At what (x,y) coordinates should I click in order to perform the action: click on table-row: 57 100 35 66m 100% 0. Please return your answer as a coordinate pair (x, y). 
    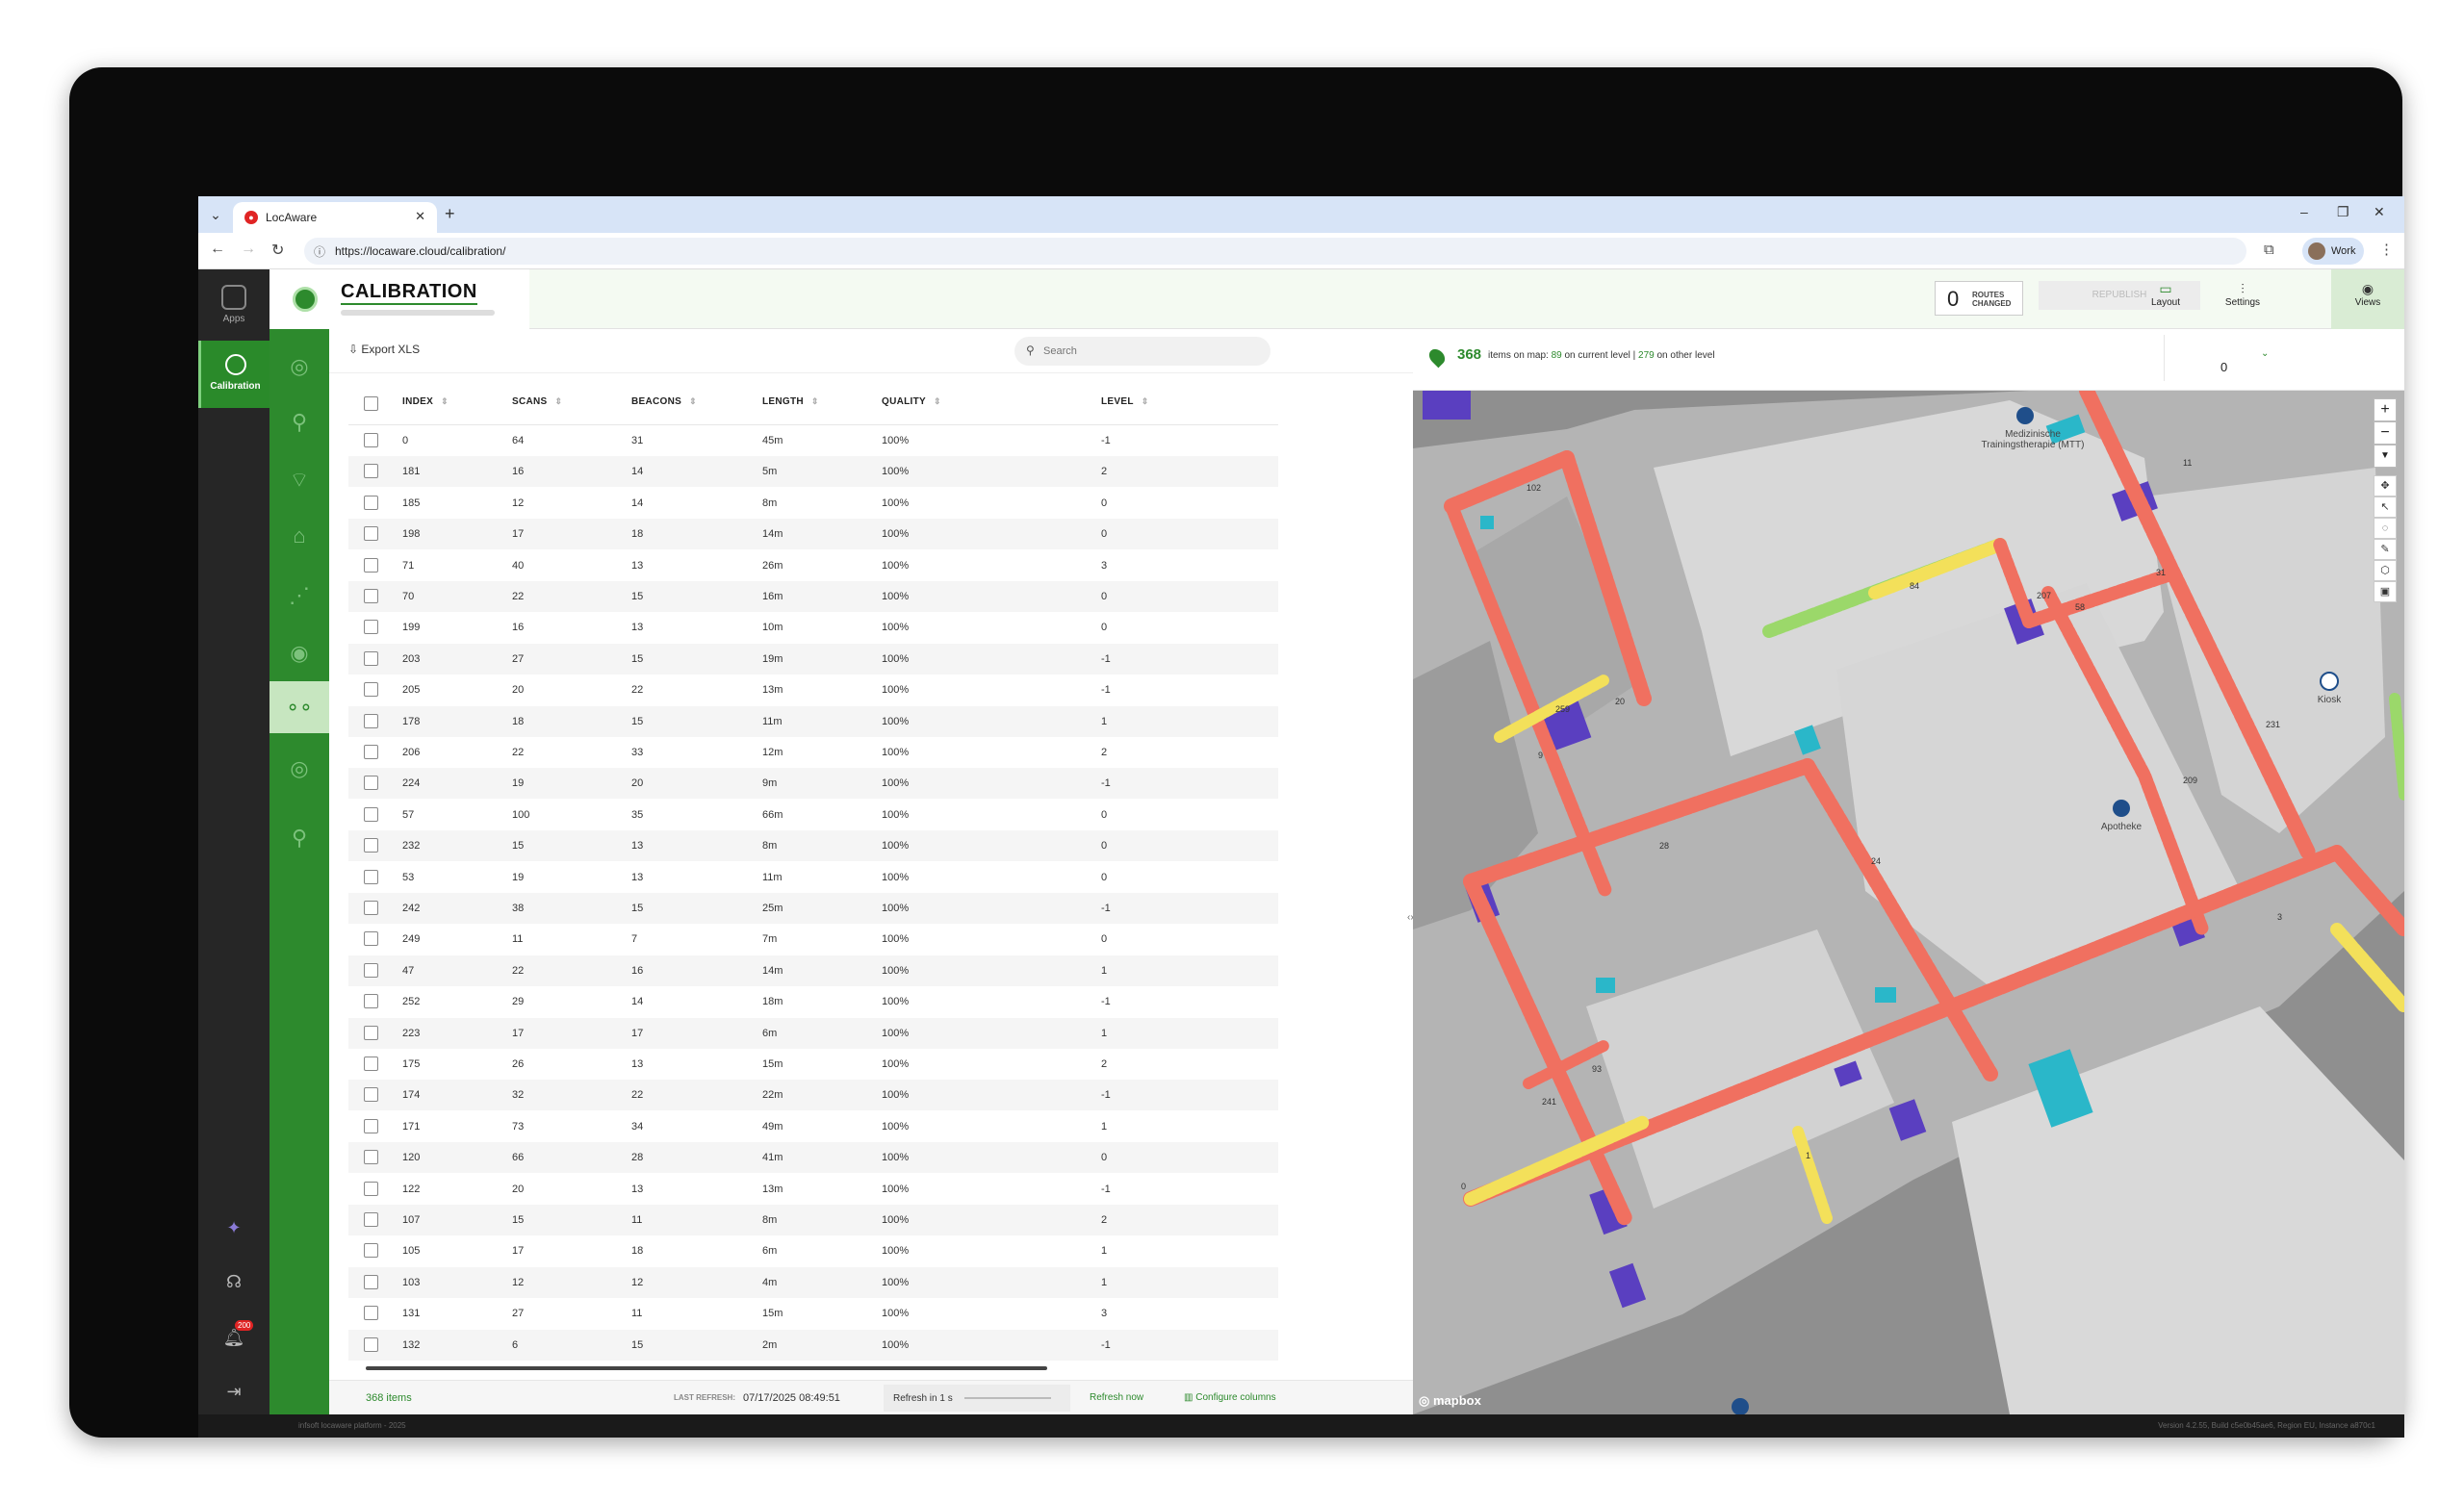
    Looking at the image, I should click on (813, 815).